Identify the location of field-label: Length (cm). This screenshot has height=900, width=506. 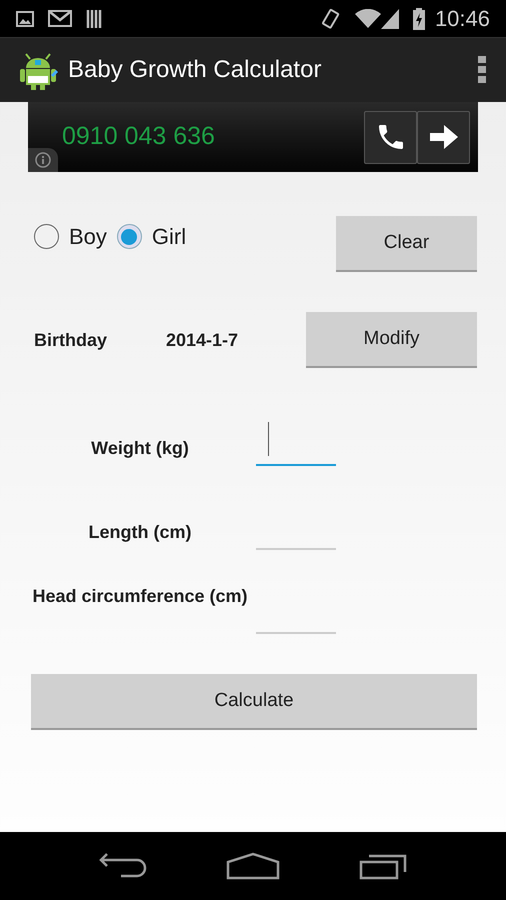
(140, 532).